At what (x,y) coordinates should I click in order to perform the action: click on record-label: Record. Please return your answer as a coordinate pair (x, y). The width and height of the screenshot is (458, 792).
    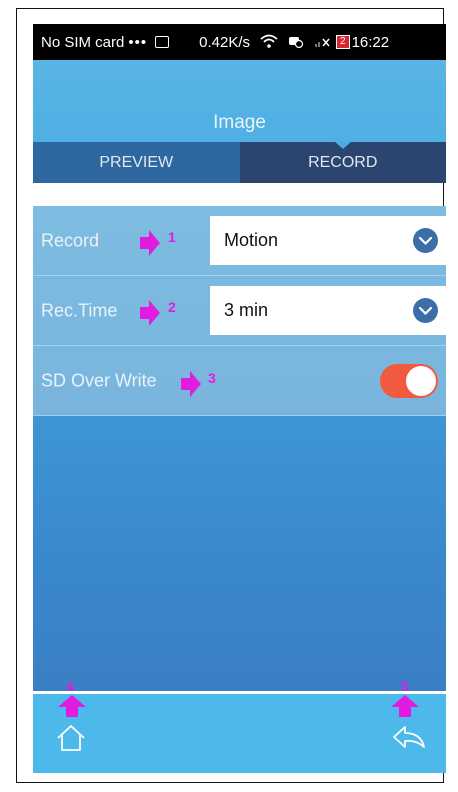
    Looking at the image, I should click on (70, 240).